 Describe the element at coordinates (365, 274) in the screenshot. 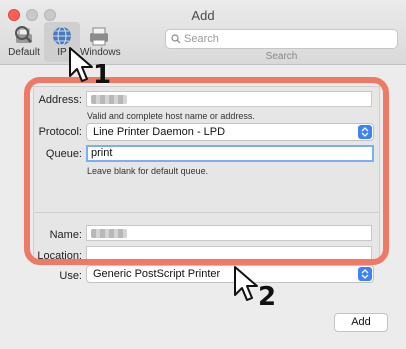

I see `use-popup-icon` at that location.